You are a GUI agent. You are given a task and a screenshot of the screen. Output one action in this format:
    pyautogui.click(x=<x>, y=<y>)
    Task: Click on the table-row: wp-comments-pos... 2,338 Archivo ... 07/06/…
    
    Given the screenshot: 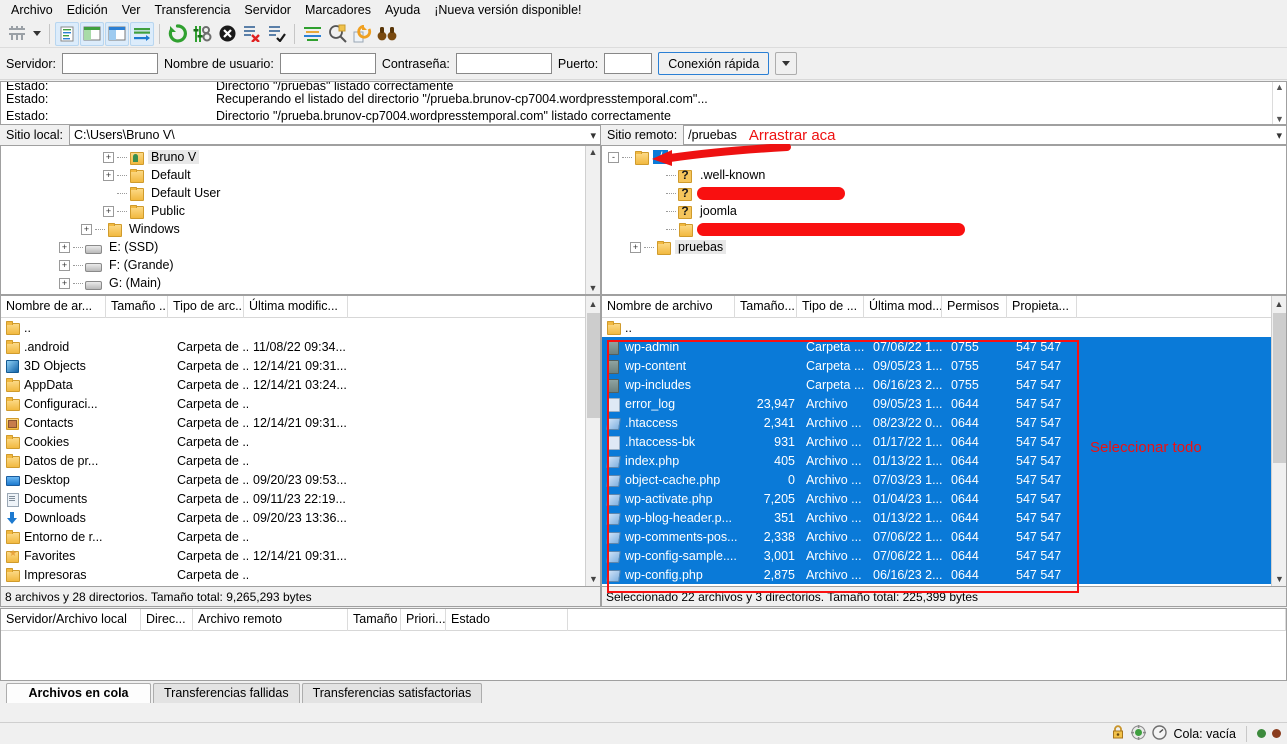 What is the action you would take?
    pyautogui.click(x=944, y=536)
    